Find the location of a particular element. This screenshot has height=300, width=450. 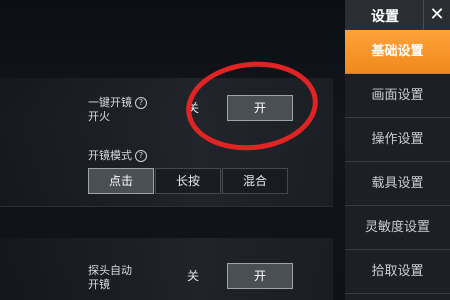

peek-auto-scope-label-line2: 开镜 is located at coordinates (99, 284).